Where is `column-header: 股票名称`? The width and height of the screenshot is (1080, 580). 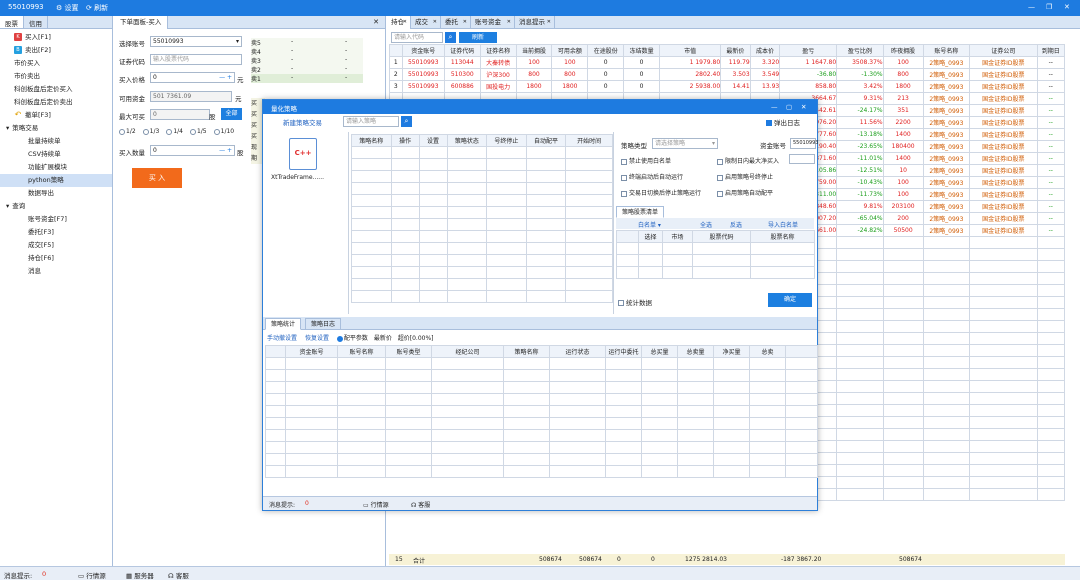 column-header: 股票名称 is located at coordinates (782, 236).